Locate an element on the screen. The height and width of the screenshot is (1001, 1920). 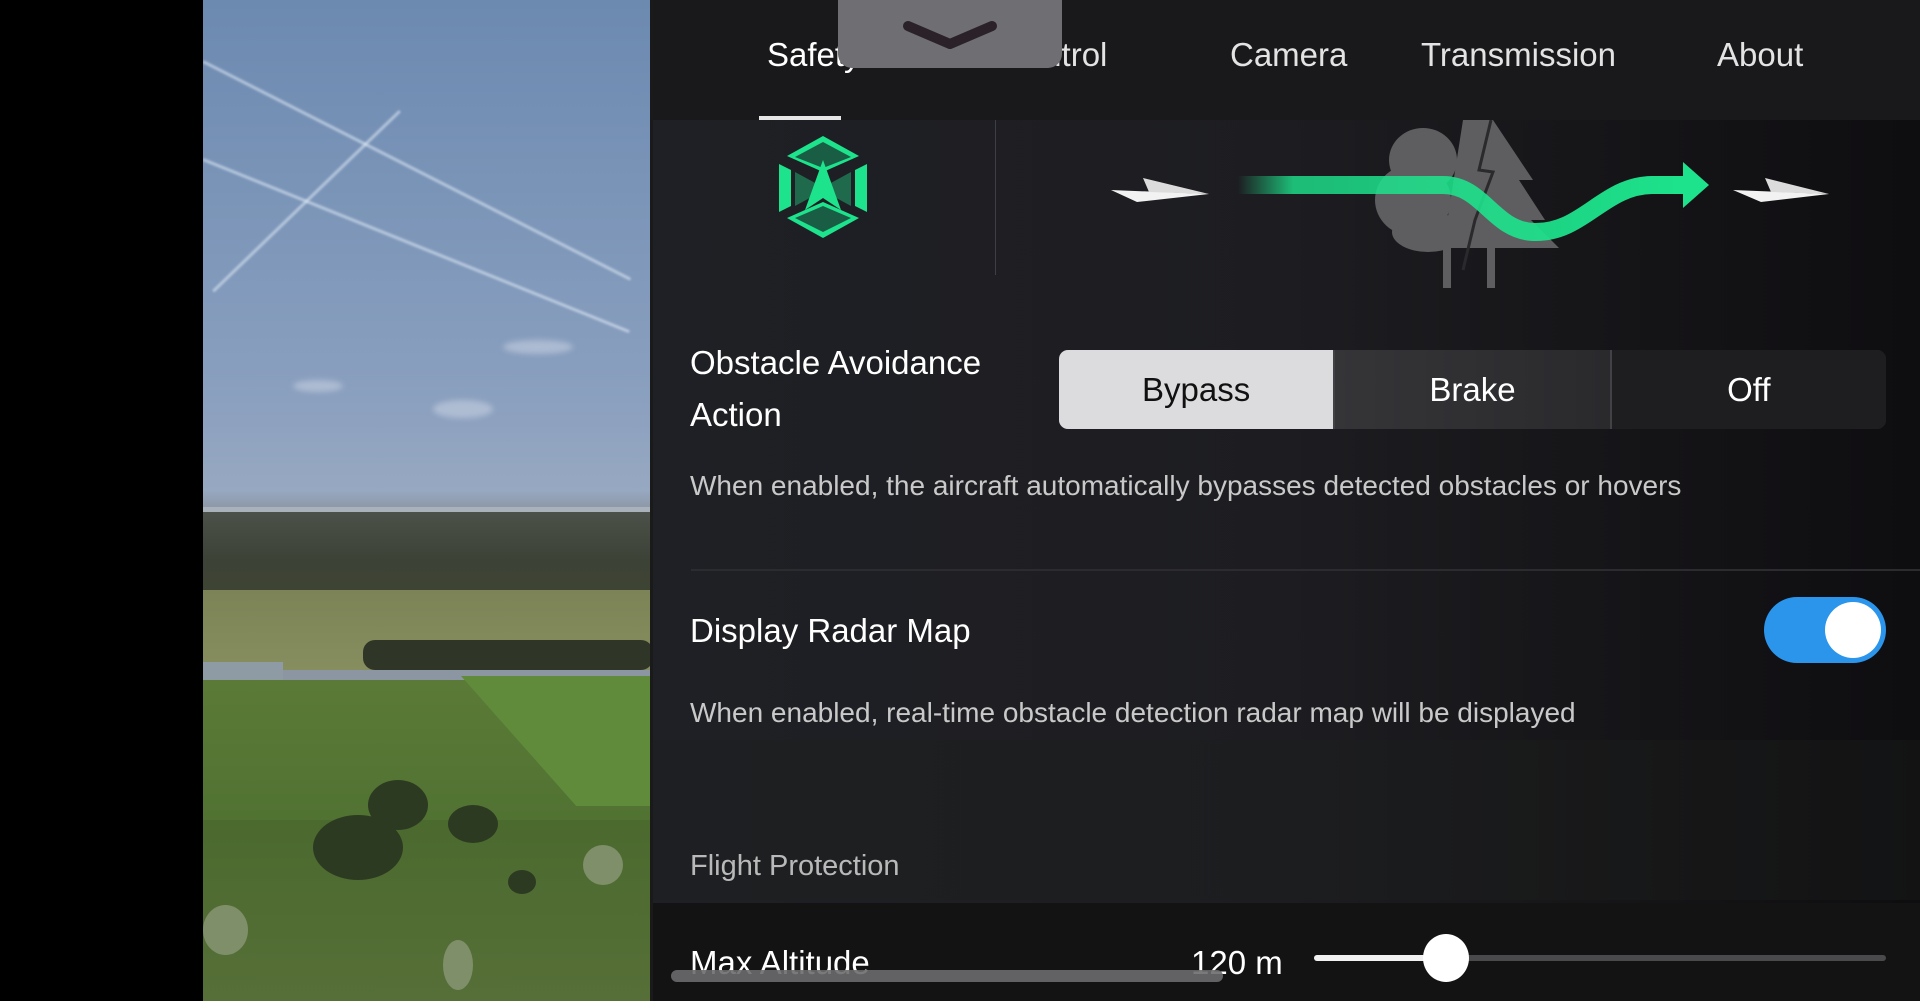
chevron-down-icon is located at coordinates (950, 35).